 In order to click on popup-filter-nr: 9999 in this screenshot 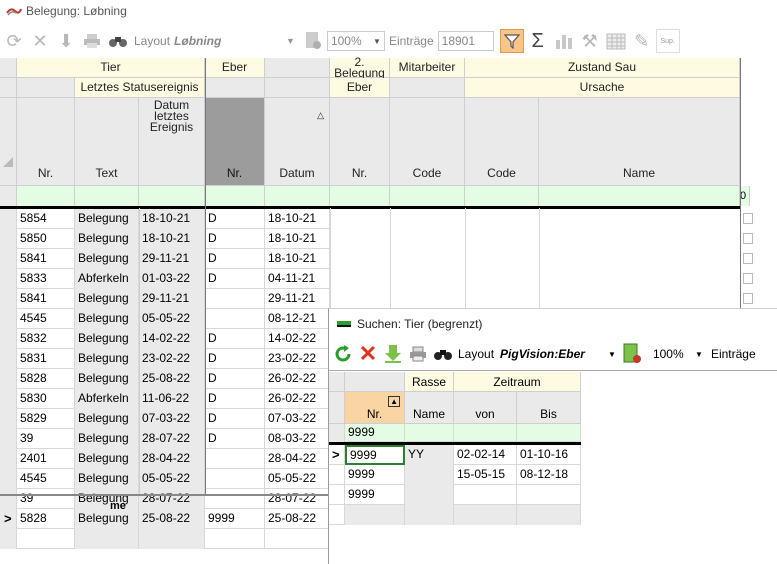, I will do `click(375, 433)`.